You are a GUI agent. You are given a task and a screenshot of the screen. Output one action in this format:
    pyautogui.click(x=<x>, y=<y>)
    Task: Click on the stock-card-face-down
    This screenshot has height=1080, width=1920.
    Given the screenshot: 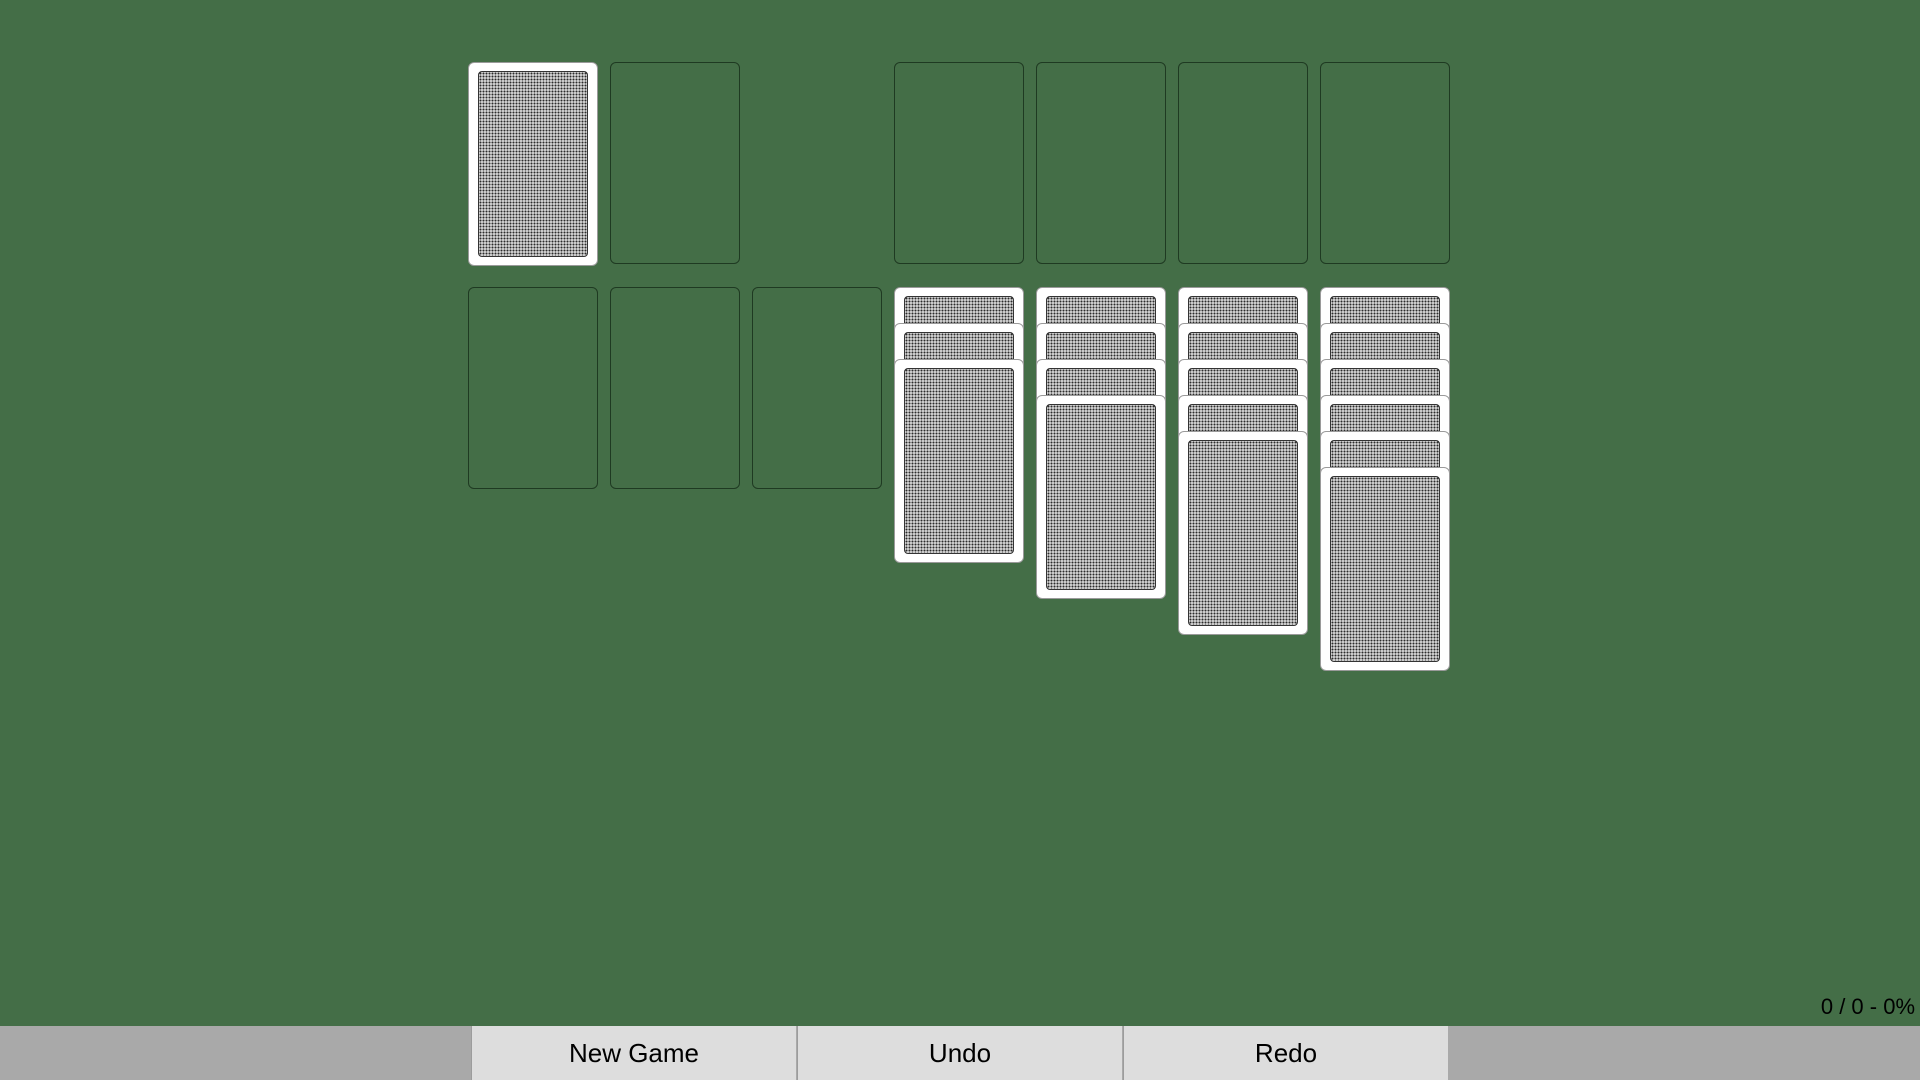 What is the action you would take?
    pyautogui.click(x=533, y=164)
    